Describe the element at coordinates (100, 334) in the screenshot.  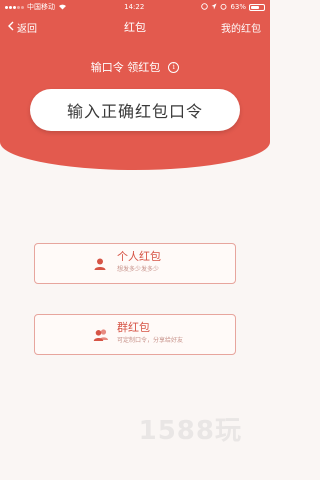
I see `group-icon` at that location.